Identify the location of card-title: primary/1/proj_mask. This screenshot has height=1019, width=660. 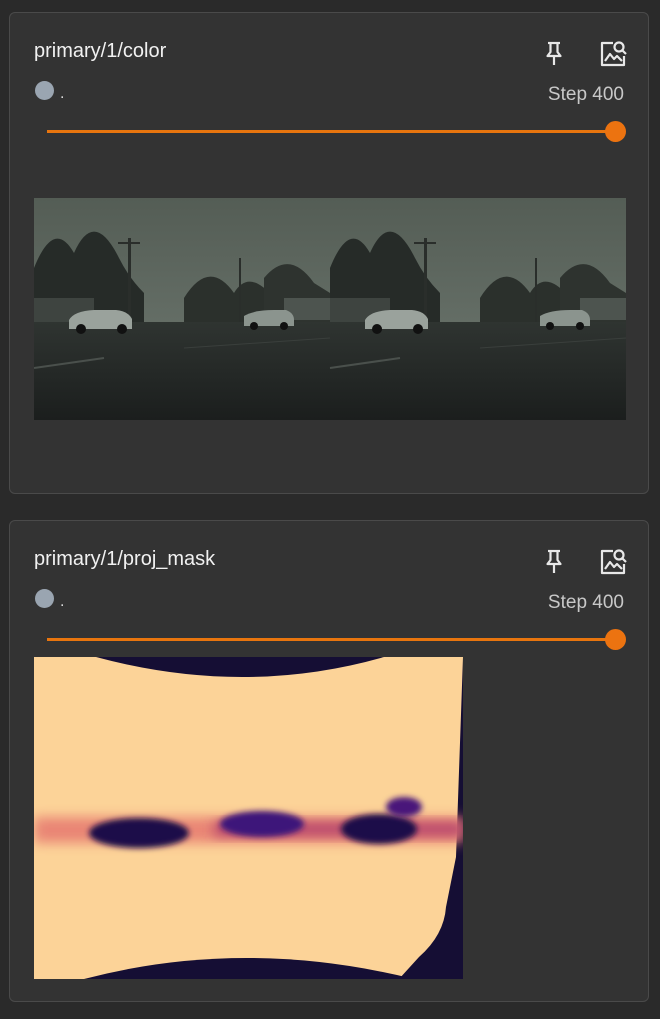
(125, 559).